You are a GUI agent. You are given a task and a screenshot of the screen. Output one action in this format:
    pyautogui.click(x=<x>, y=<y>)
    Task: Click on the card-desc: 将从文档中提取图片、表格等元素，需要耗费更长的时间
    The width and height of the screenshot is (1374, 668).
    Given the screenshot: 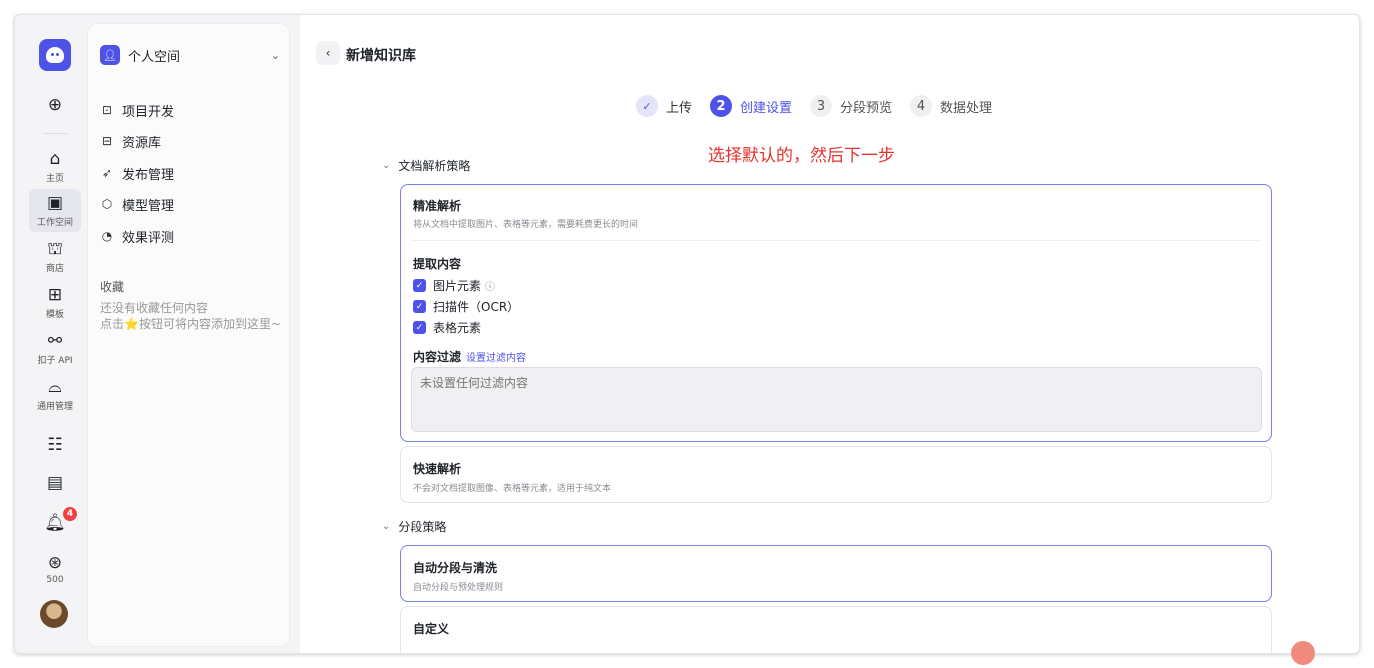 What is the action you would take?
    pyautogui.click(x=526, y=225)
    